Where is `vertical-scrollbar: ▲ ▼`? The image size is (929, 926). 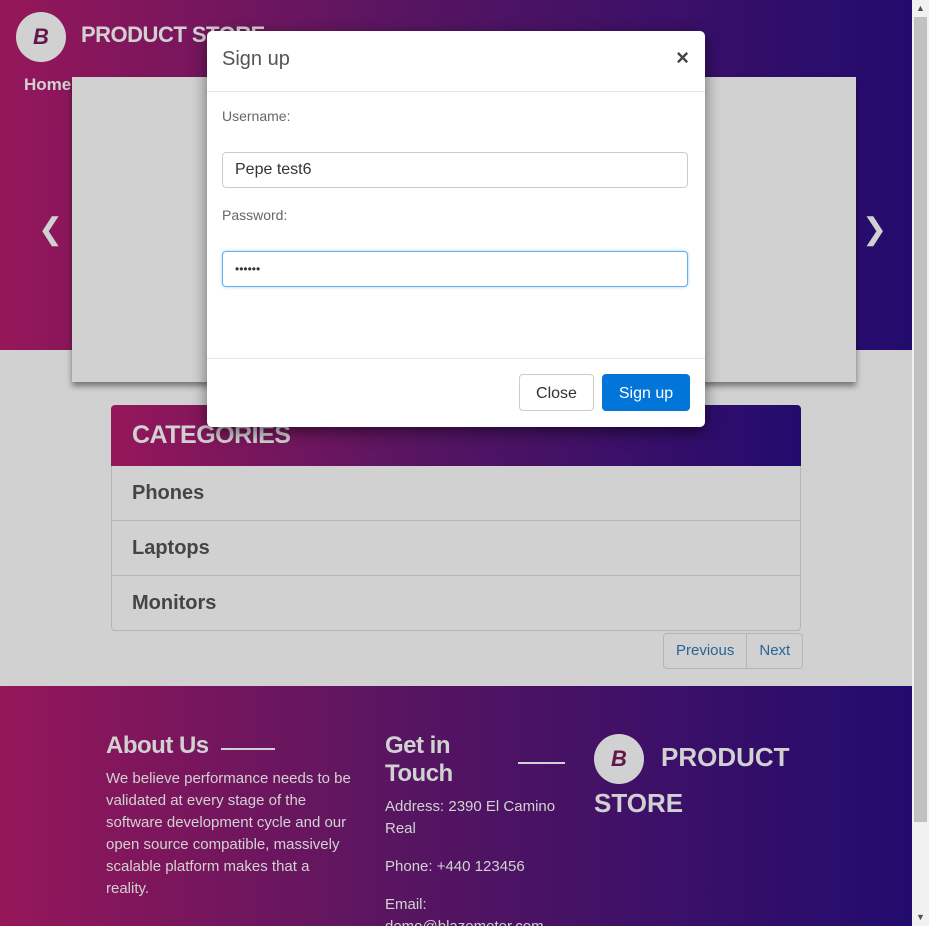
vertical-scrollbar: ▲ ▼ is located at coordinates (920, 463).